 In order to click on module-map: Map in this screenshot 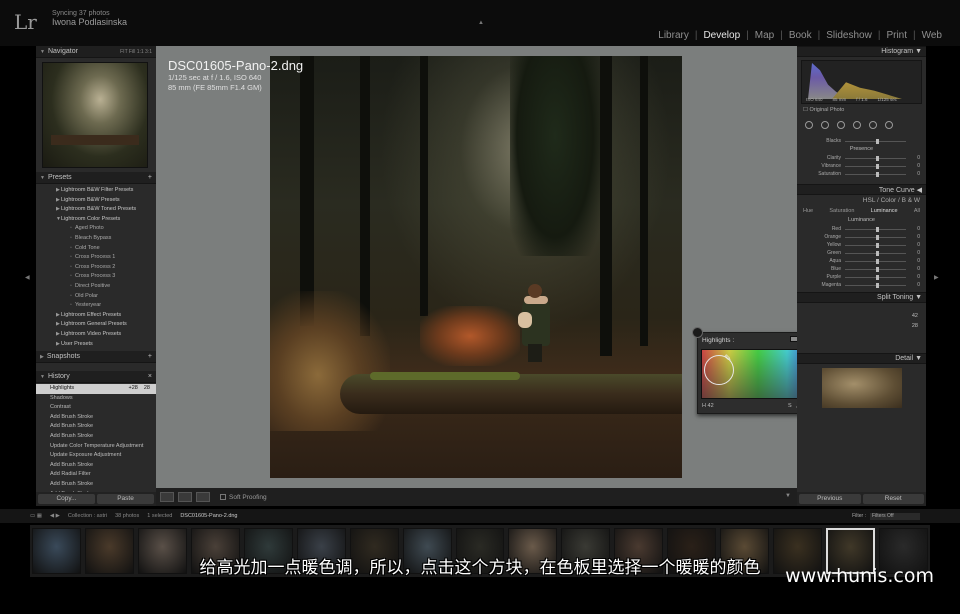, I will do `click(764, 35)`.